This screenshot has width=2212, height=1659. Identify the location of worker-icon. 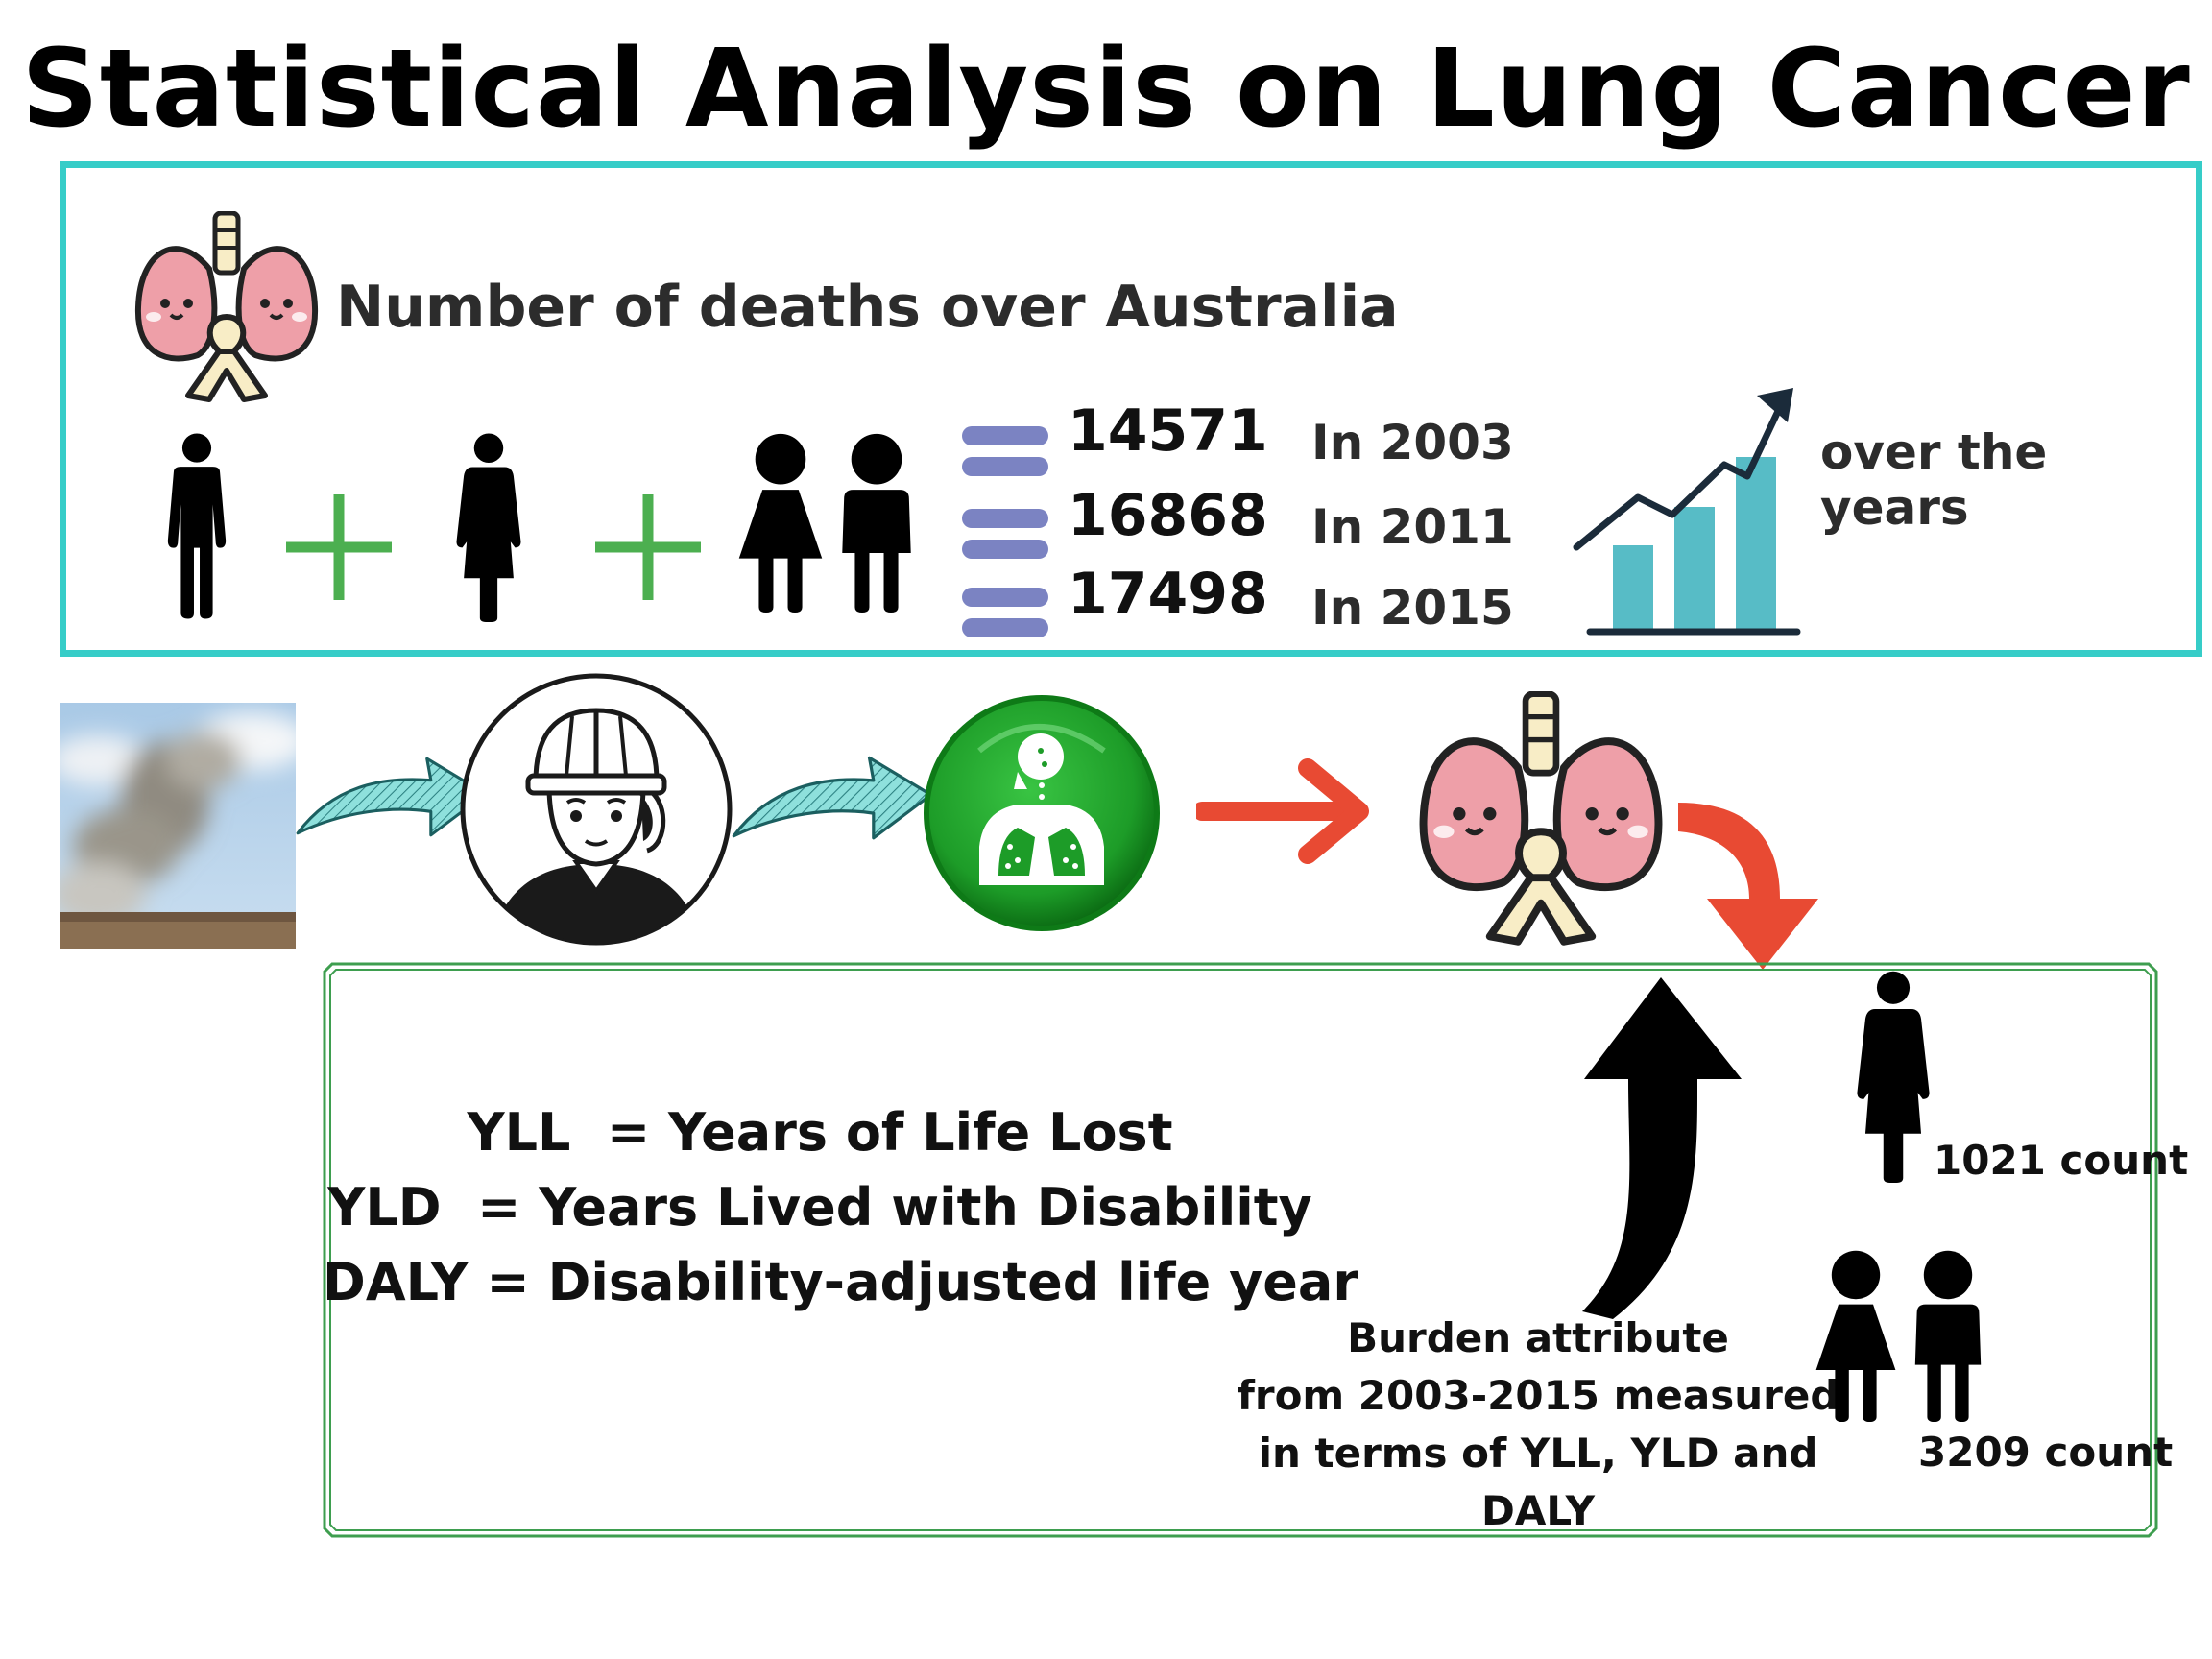
(596, 809).